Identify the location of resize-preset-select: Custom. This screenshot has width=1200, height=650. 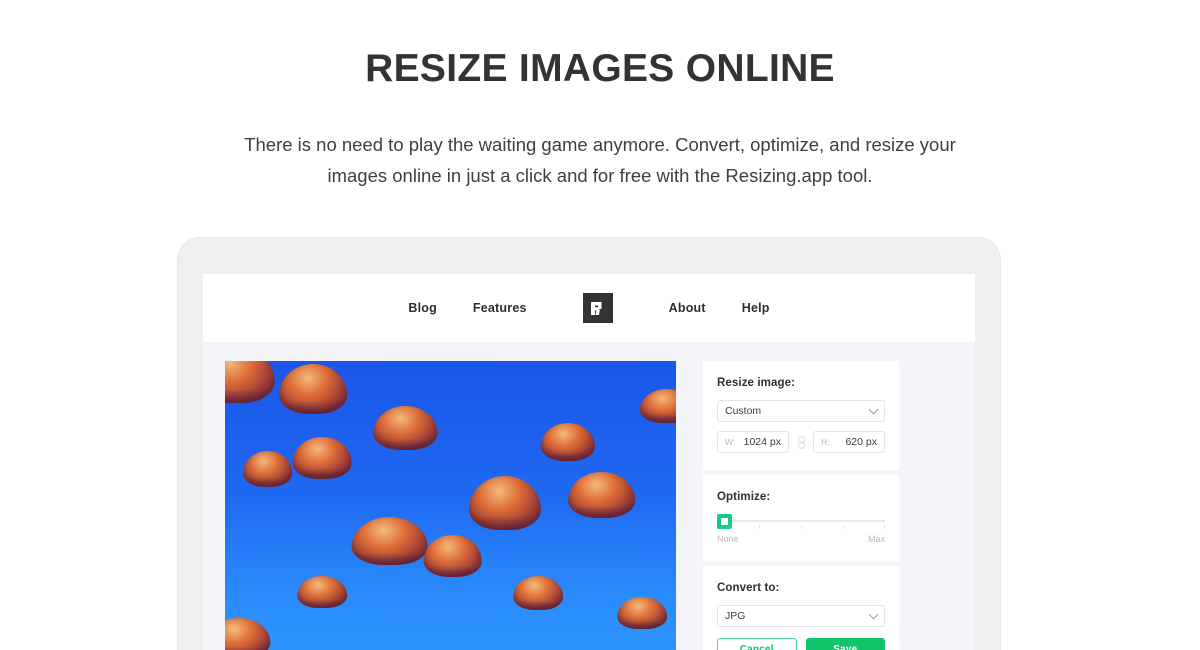
(801, 411).